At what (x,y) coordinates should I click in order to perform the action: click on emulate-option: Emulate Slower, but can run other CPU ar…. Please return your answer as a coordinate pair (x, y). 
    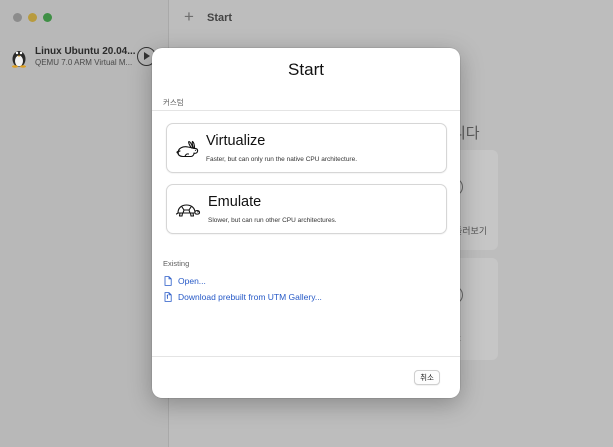
    Looking at the image, I should click on (306, 209).